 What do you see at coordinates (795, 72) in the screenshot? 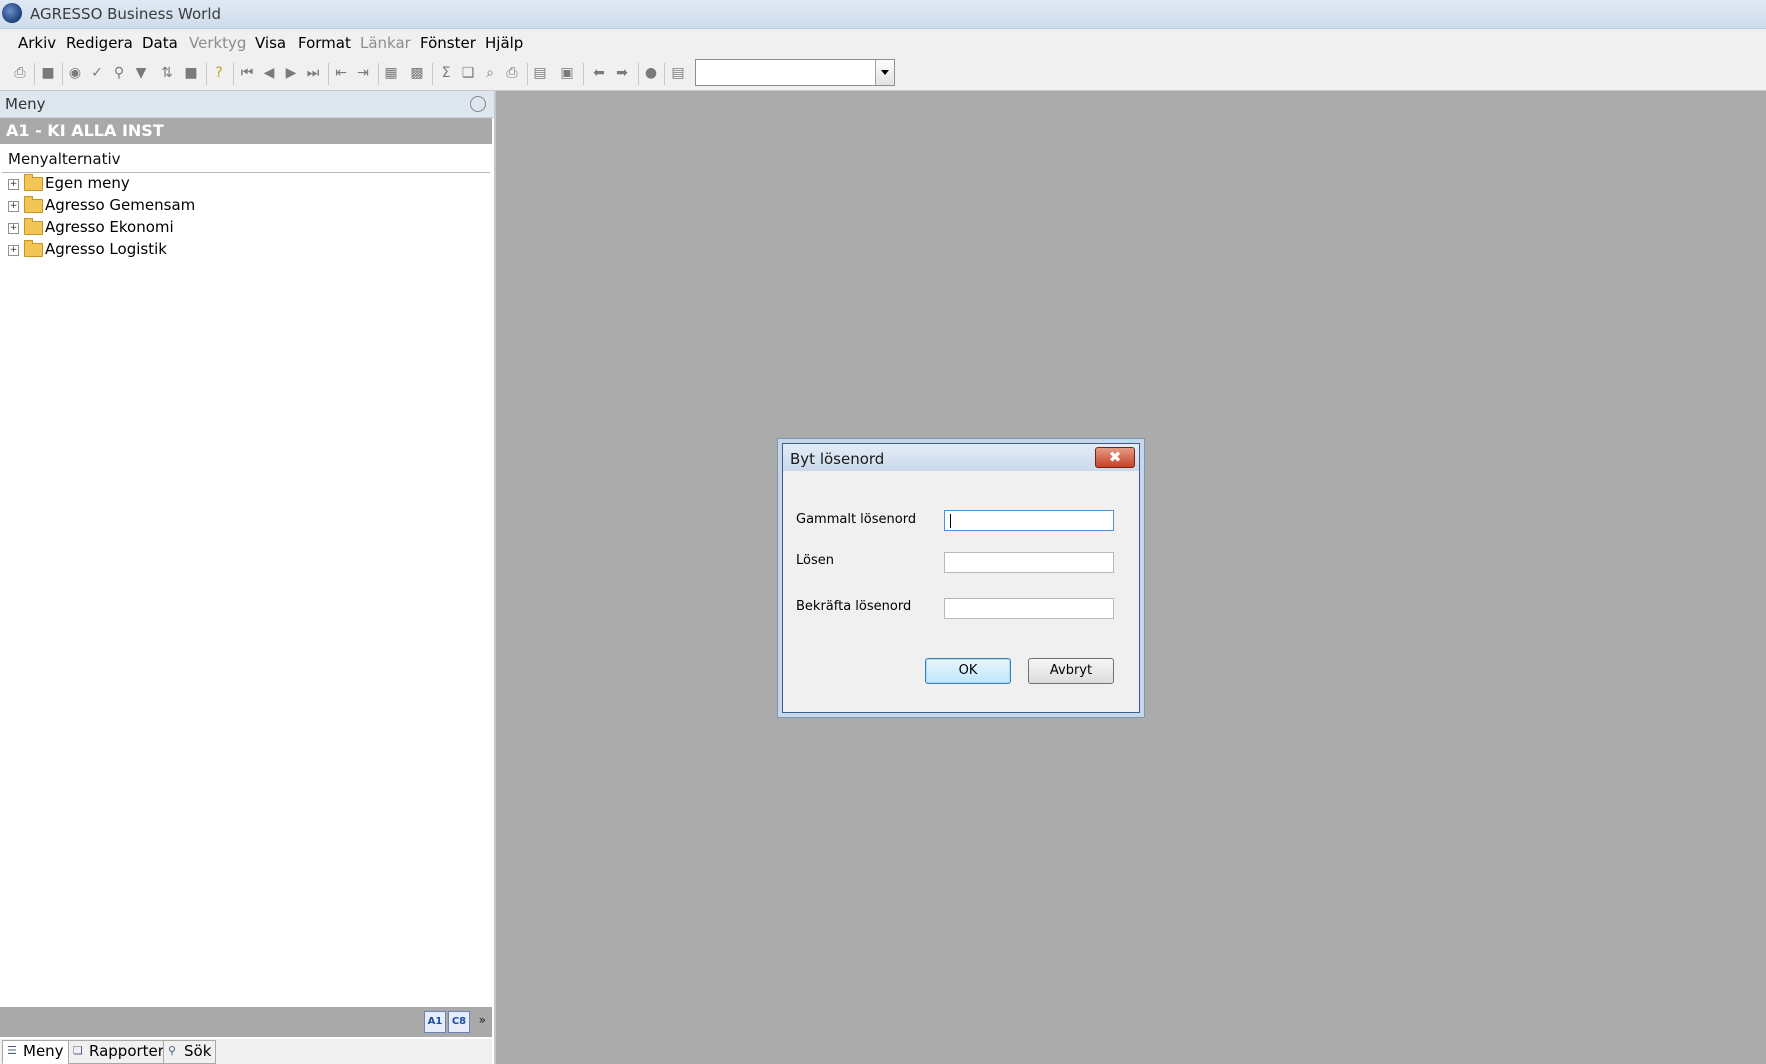
I see `toolbar-combobox` at bounding box center [795, 72].